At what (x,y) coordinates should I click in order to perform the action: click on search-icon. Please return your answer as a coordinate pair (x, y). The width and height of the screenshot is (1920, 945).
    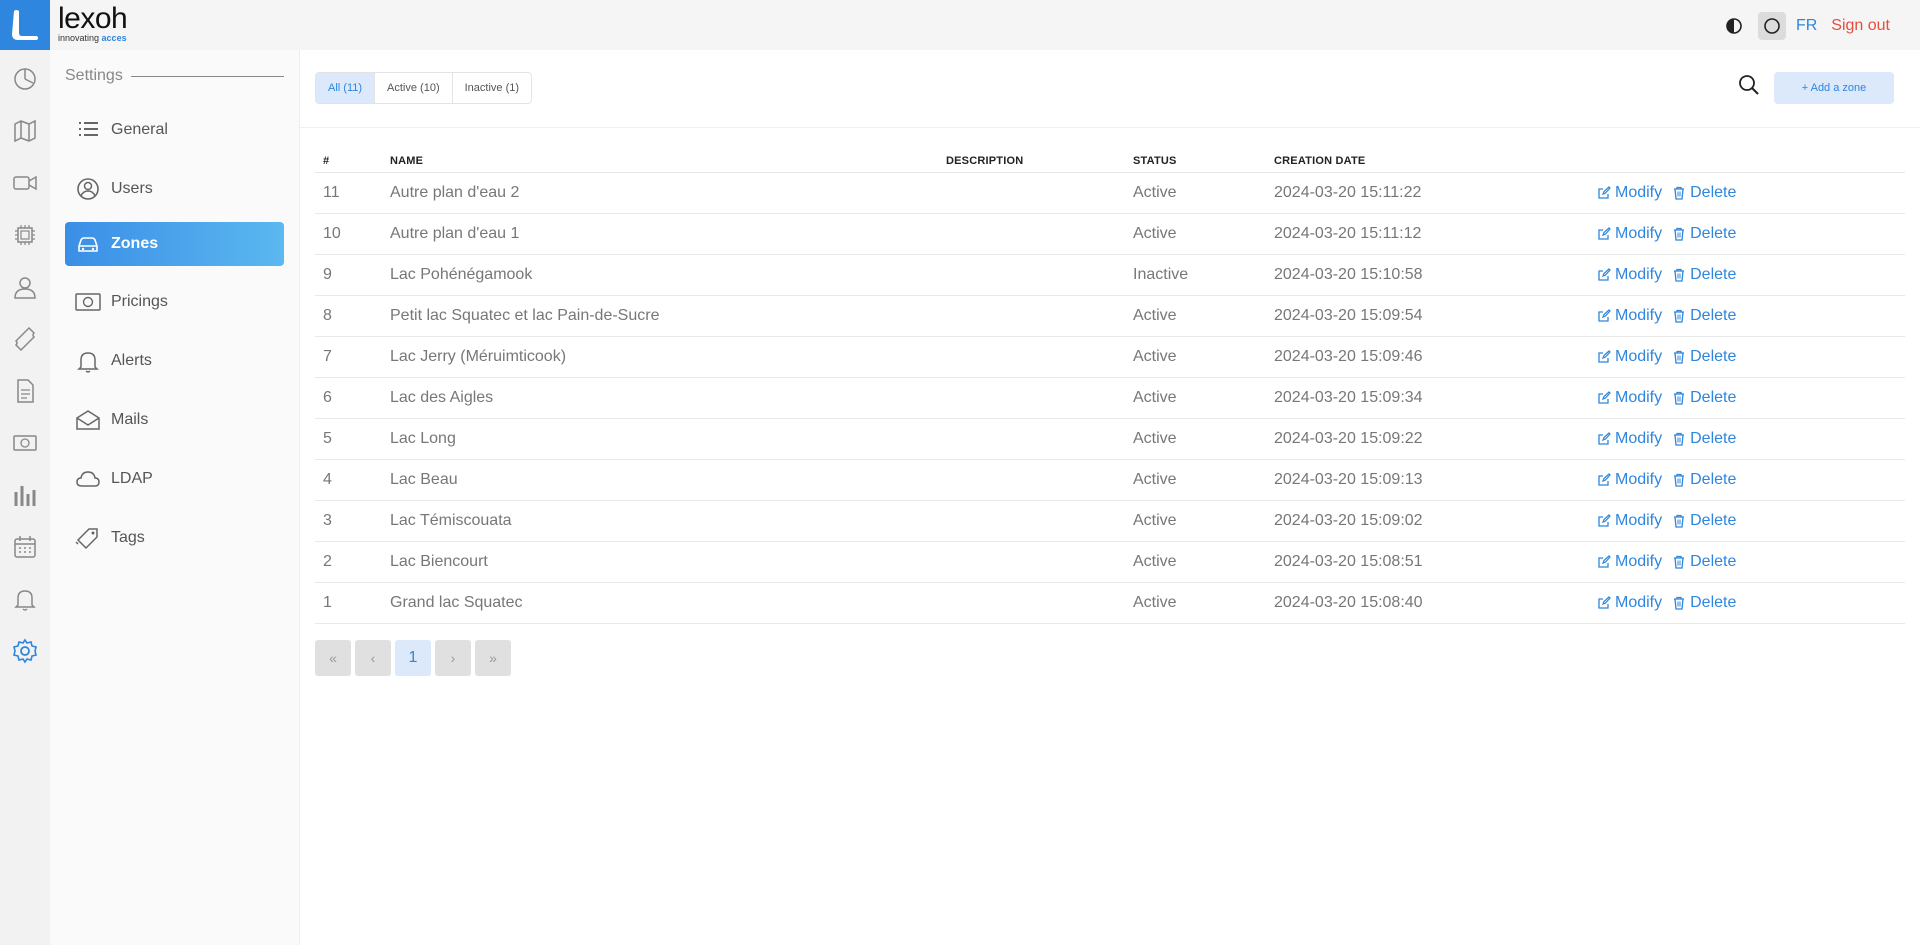
    Looking at the image, I should click on (1750, 86).